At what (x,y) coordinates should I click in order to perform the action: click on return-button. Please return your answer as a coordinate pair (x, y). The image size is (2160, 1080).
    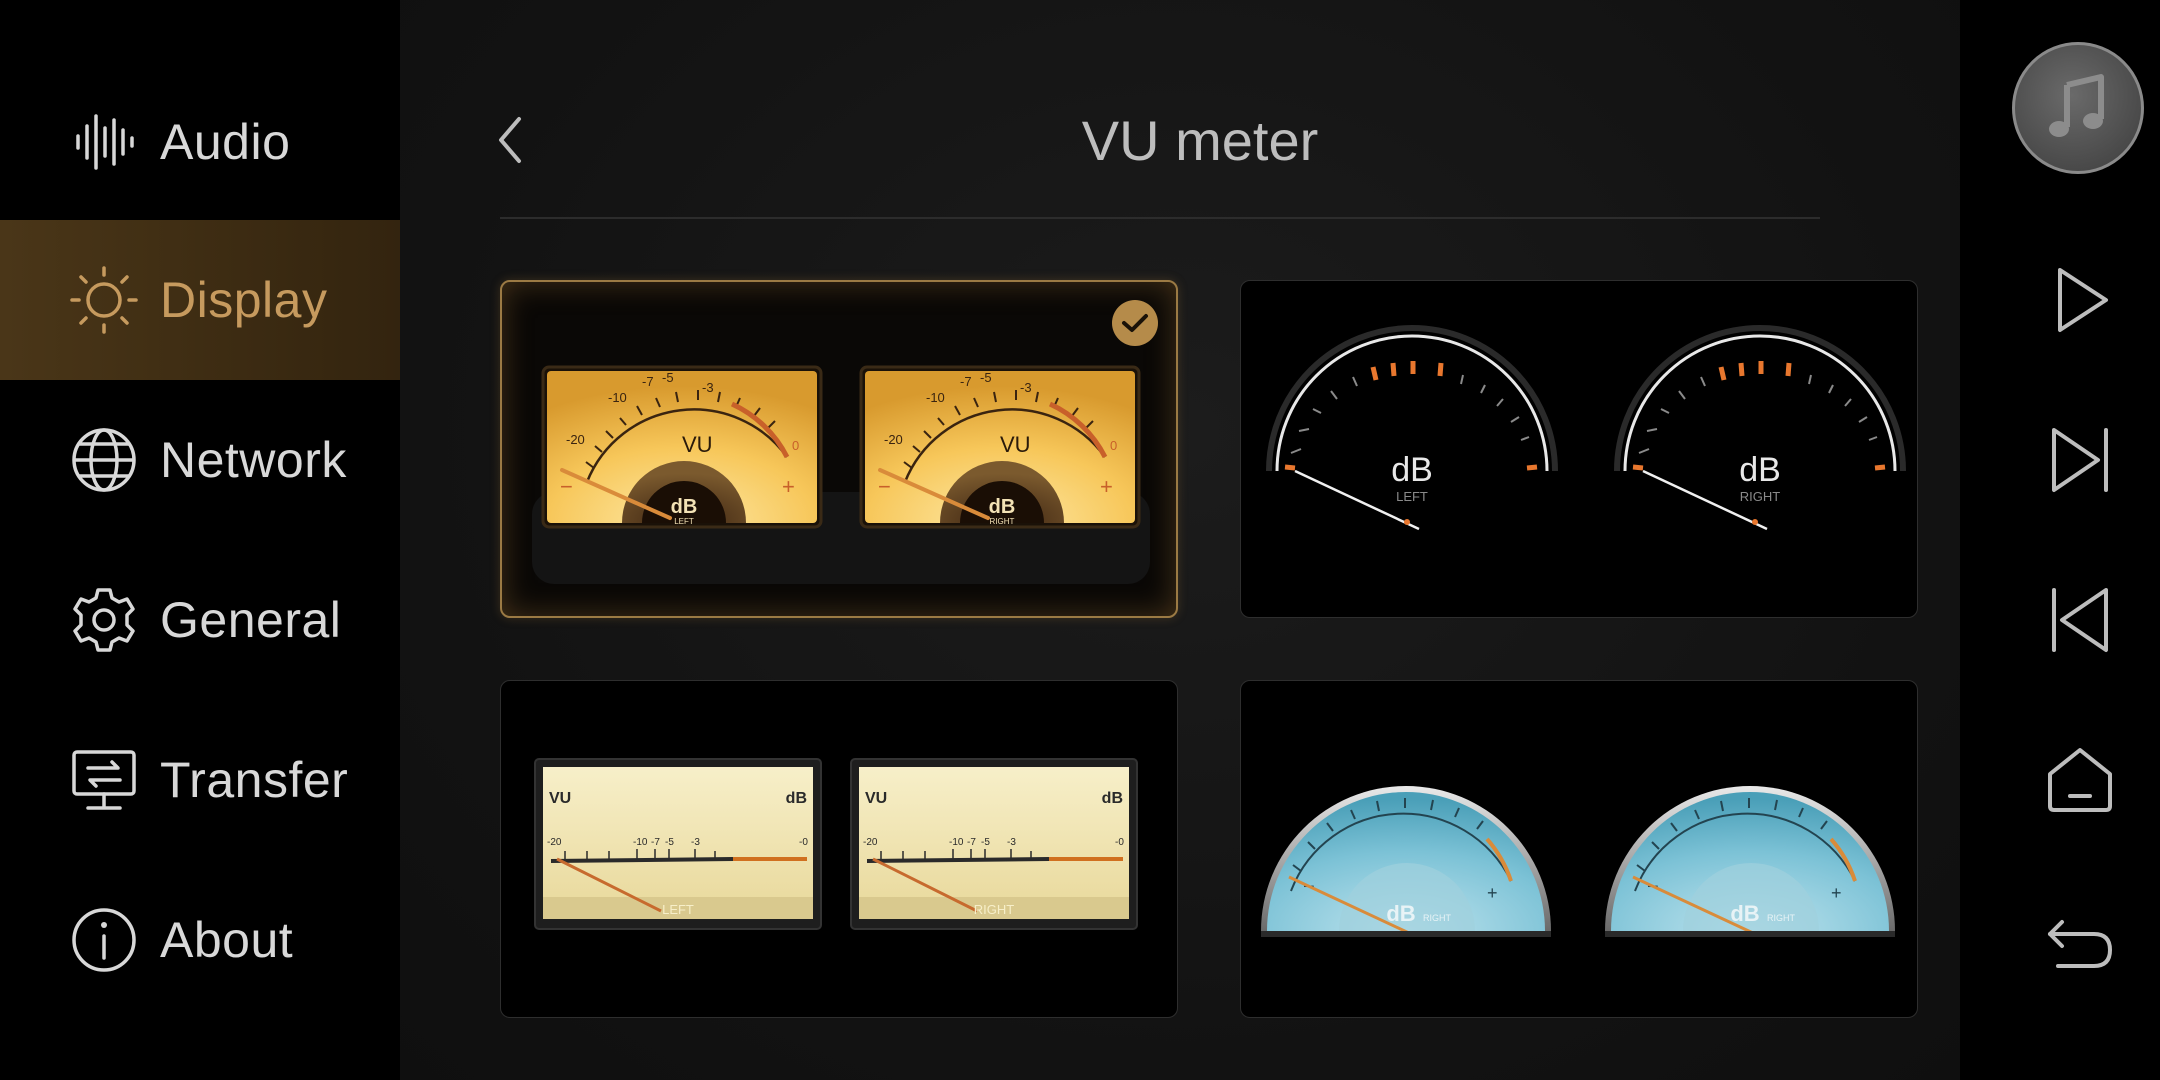
    Looking at the image, I should click on (2080, 940).